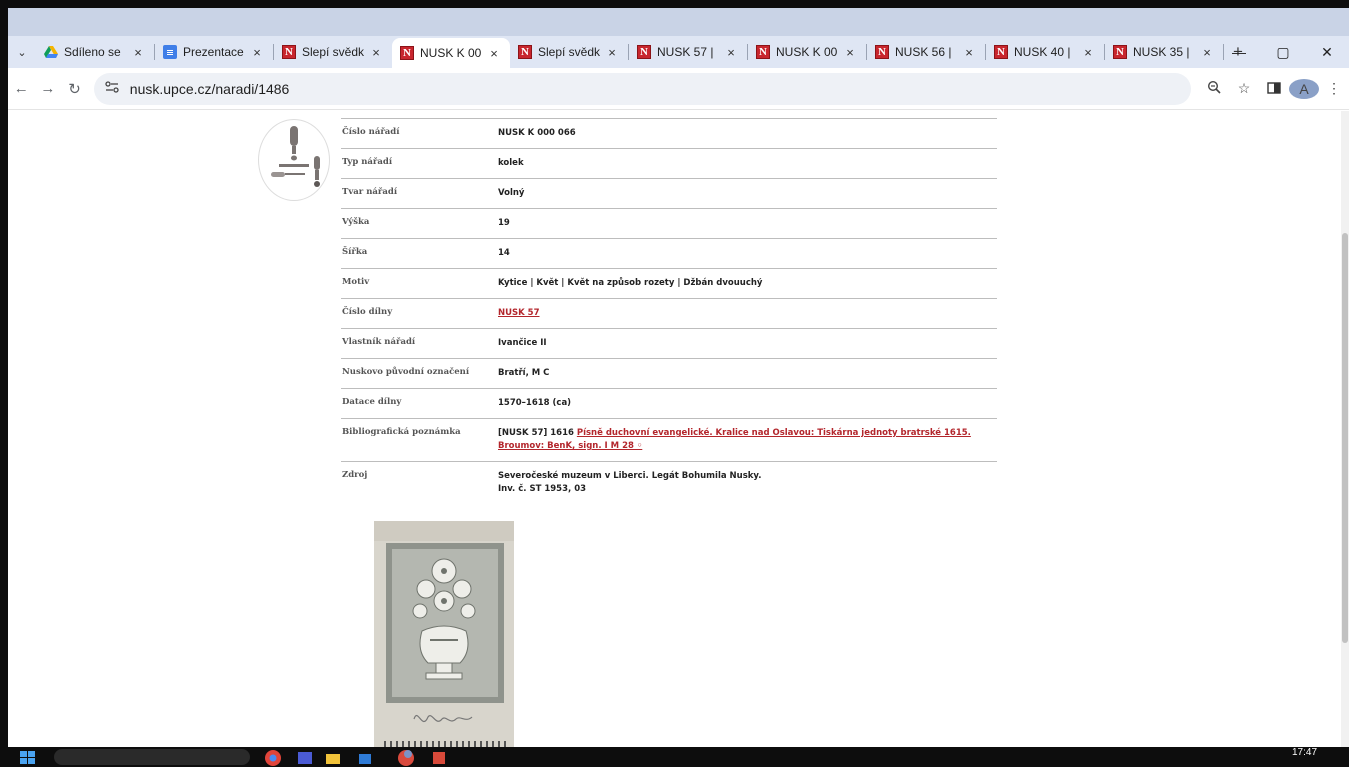 The width and height of the screenshot is (1349, 767). Describe the element at coordinates (371, 132) in the screenshot. I see `row-label: Číslo nářadí` at that location.